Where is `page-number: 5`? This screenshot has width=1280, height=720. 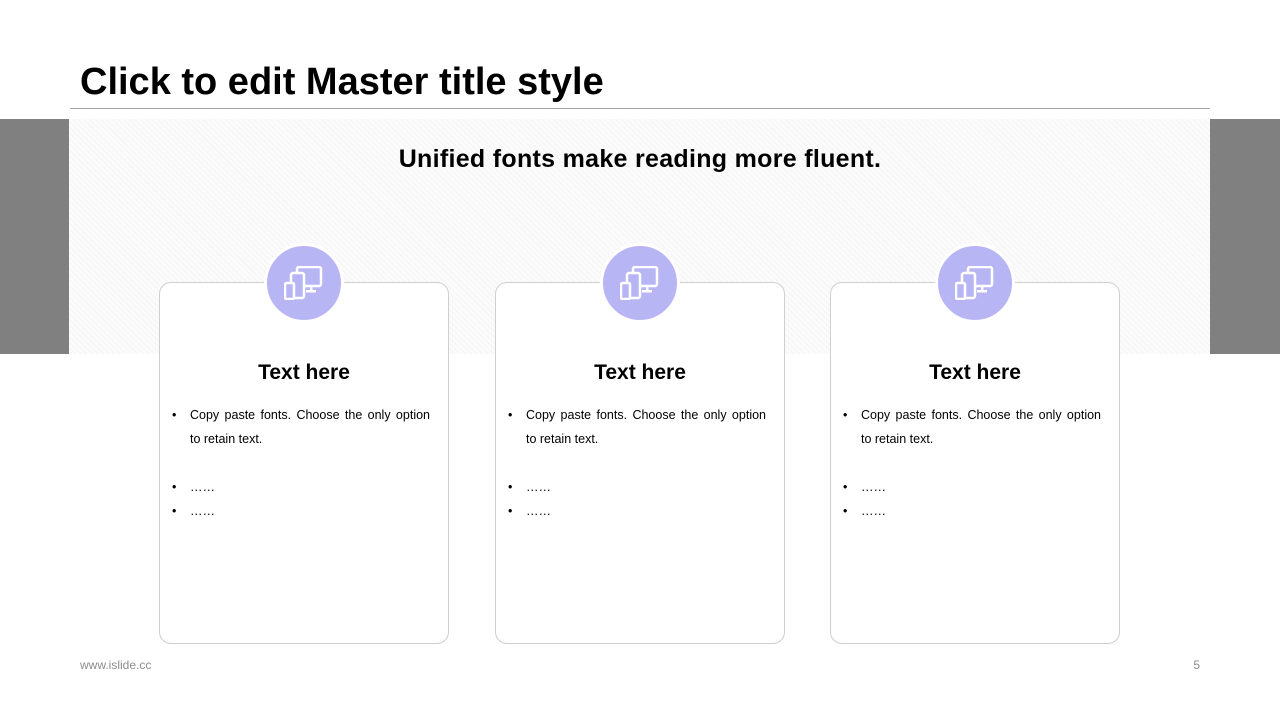 page-number: 5 is located at coordinates (1196, 665).